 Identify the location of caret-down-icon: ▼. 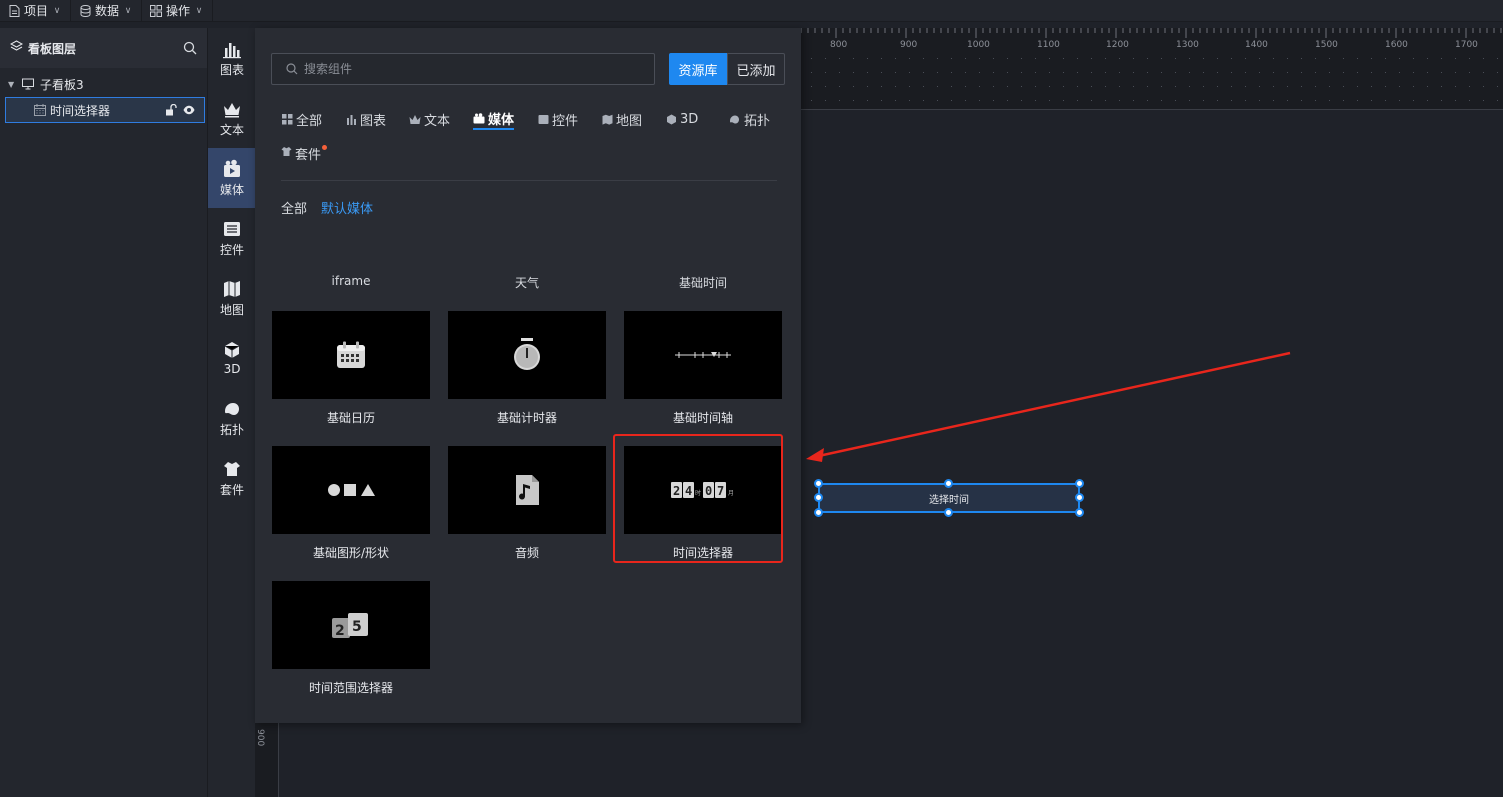
(13, 84).